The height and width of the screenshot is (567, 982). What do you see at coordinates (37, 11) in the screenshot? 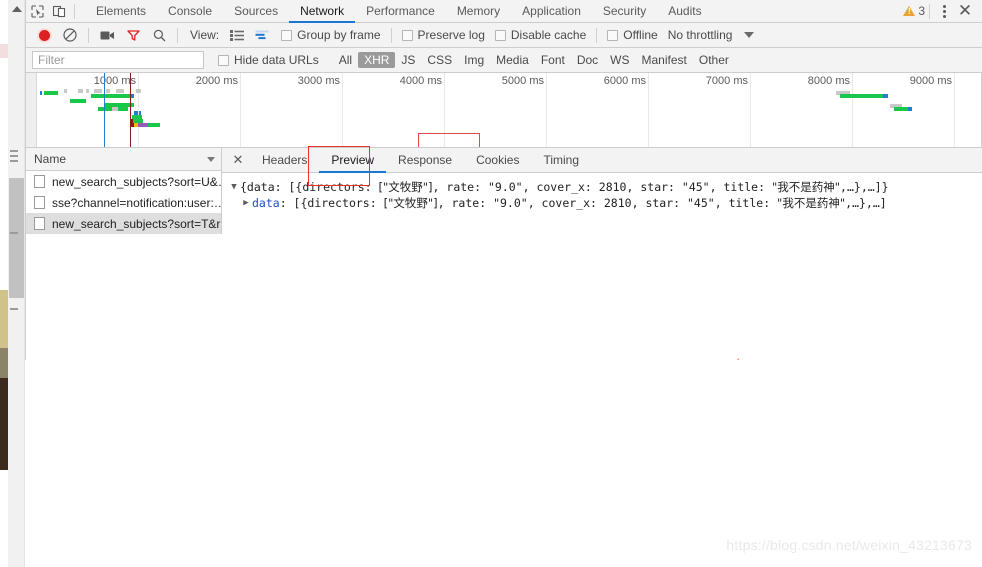
I see `inspect-element-icon` at bounding box center [37, 11].